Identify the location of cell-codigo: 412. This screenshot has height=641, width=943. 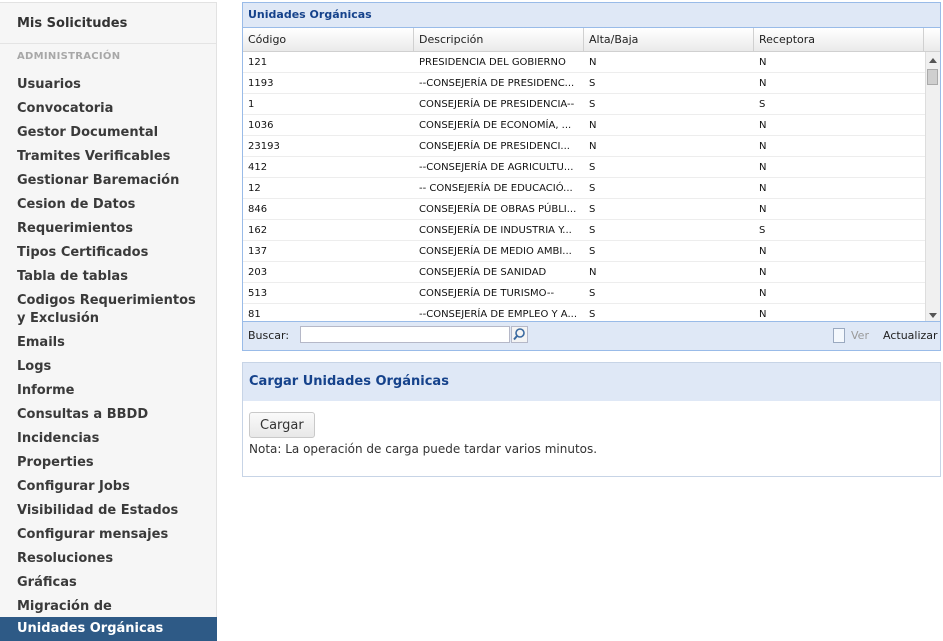
(258, 167).